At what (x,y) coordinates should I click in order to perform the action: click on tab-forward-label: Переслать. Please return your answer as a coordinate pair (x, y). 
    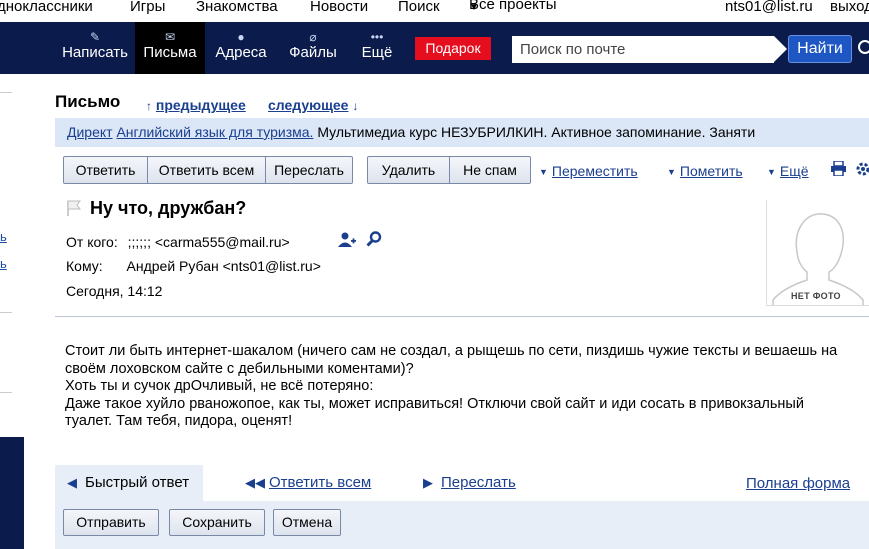
    Looking at the image, I should click on (478, 482).